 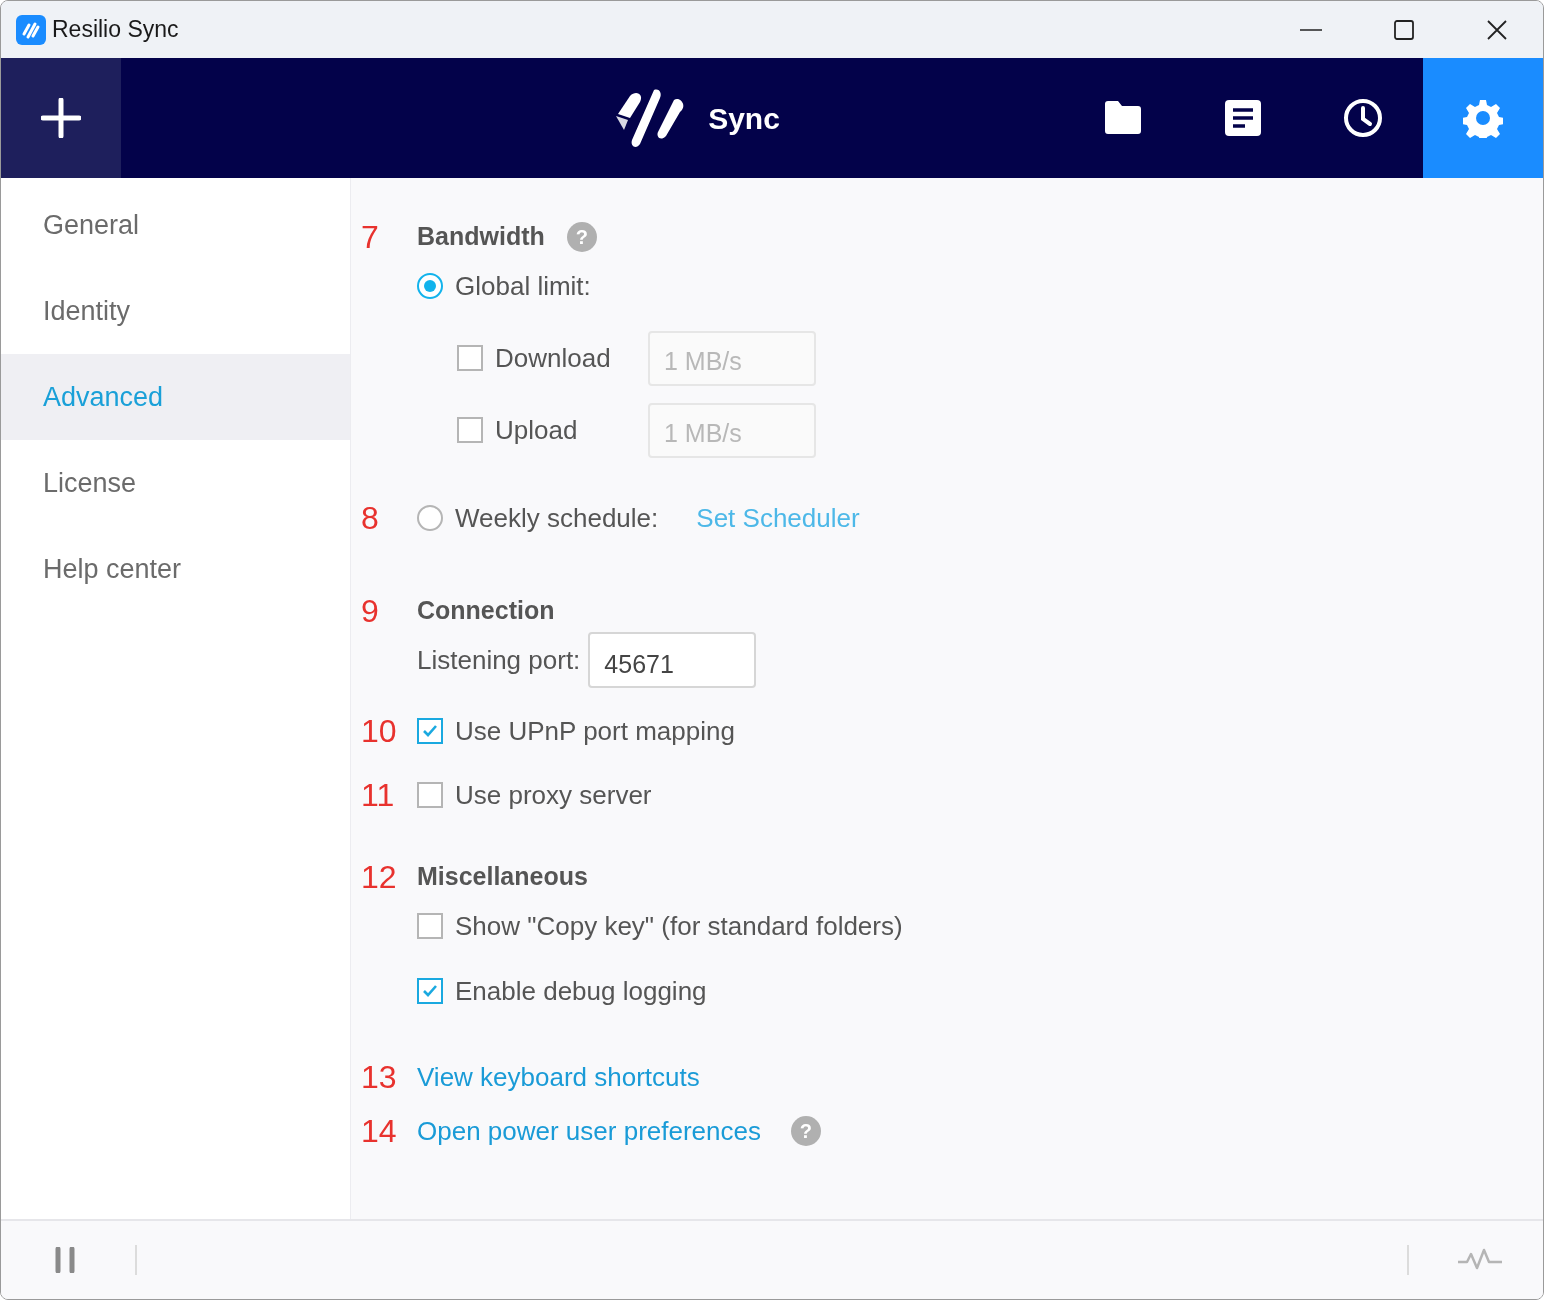 I want to click on step-number: 11, so click(x=377, y=795).